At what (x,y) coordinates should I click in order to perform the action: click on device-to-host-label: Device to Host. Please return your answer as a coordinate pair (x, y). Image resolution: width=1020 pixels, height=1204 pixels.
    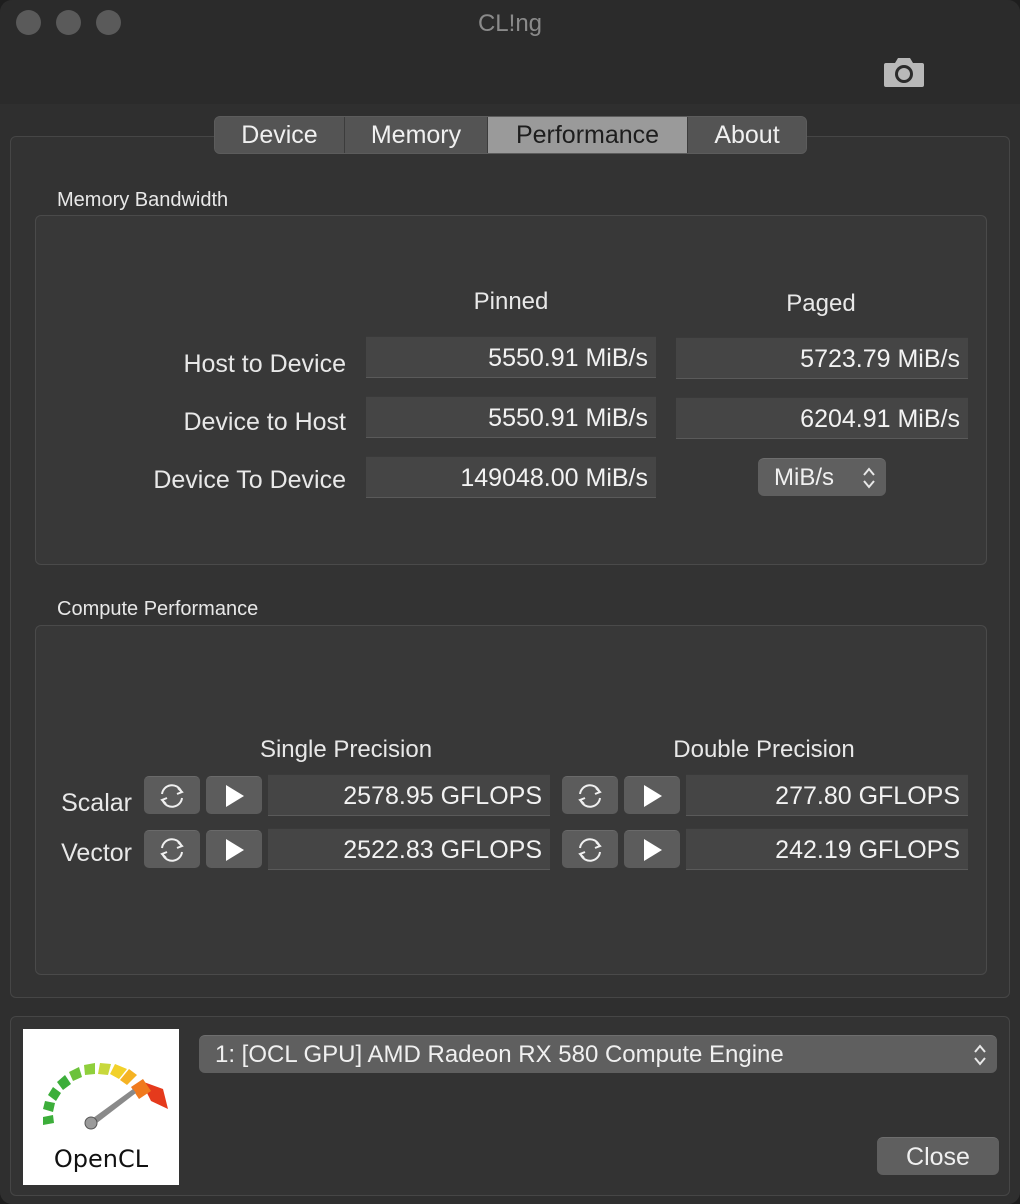
    Looking at the image, I should click on (264, 422).